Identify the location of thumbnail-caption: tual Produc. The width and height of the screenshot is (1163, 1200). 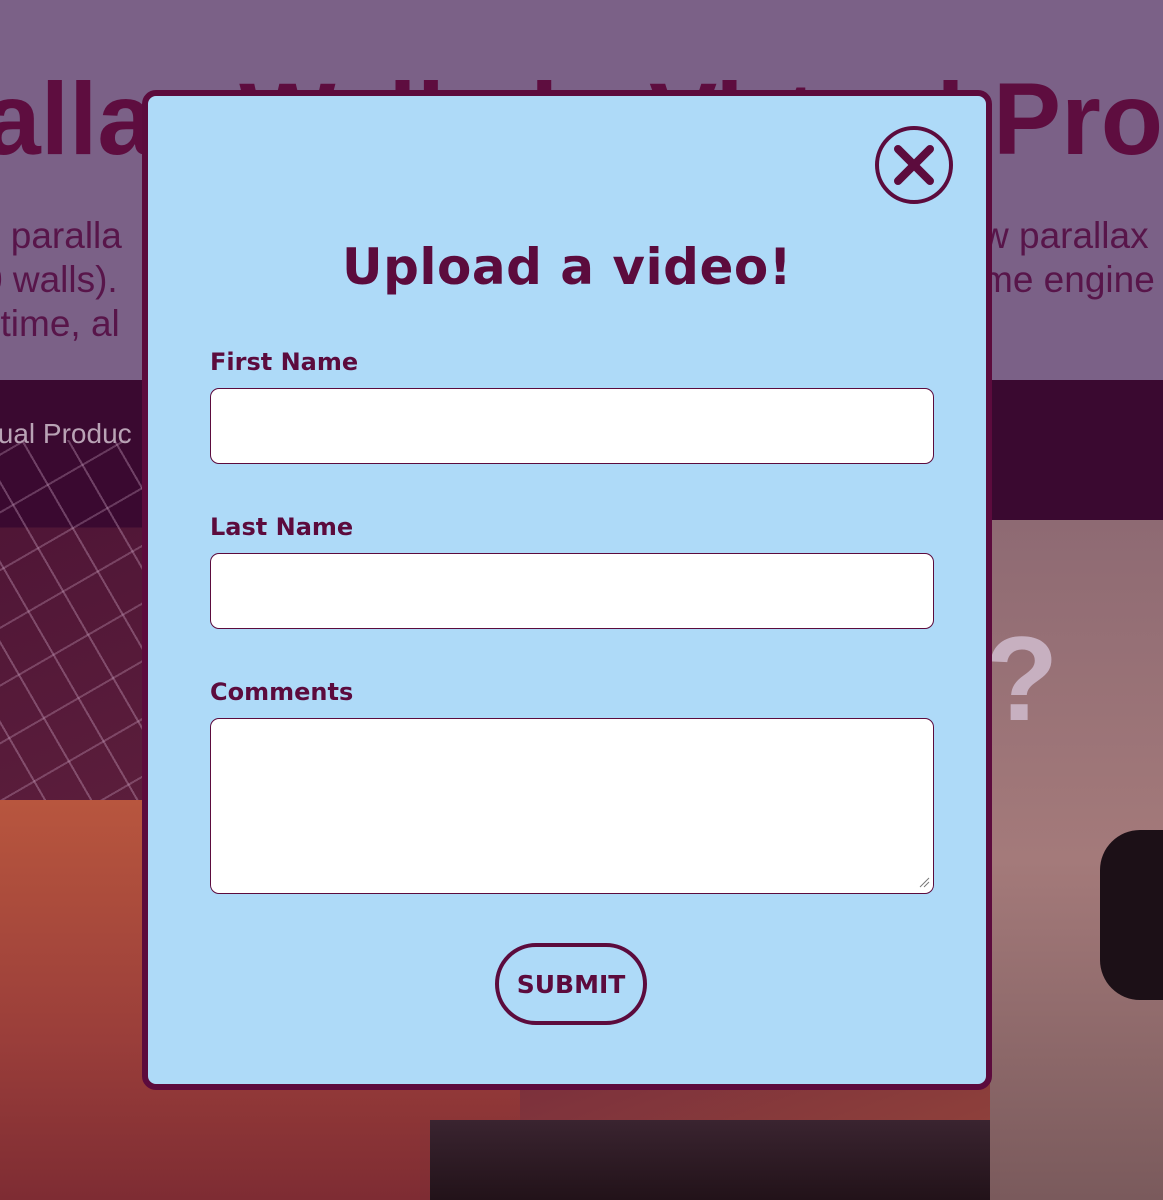
(66, 433).